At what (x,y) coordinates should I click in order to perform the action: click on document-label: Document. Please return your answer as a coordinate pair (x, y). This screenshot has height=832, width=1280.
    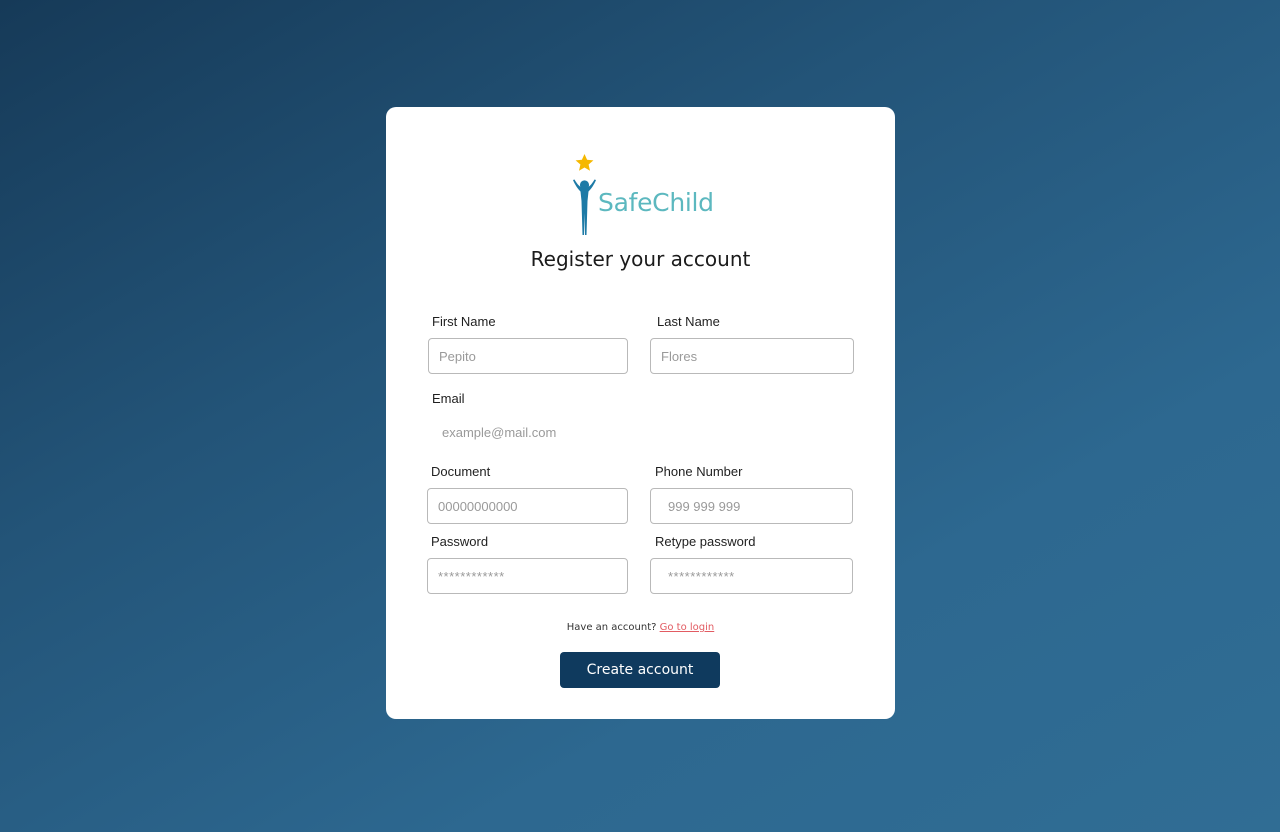
    Looking at the image, I should click on (461, 471).